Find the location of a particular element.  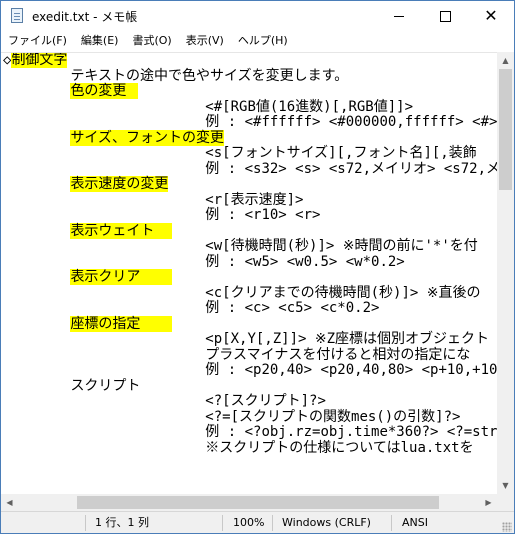

line-text: テキストの途中で色やサイズを変更します。 is located at coordinates (176, 75).